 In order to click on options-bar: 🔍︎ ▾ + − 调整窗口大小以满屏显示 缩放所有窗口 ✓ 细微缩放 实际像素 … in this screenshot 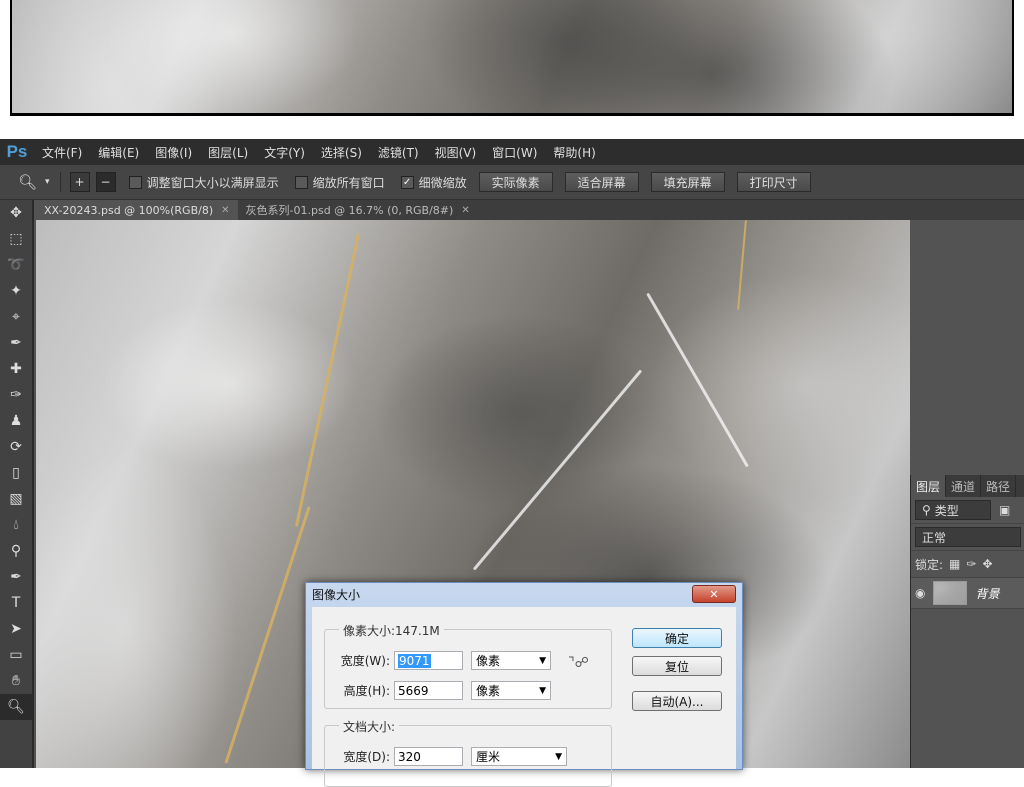, I will do `click(512, 182)`.